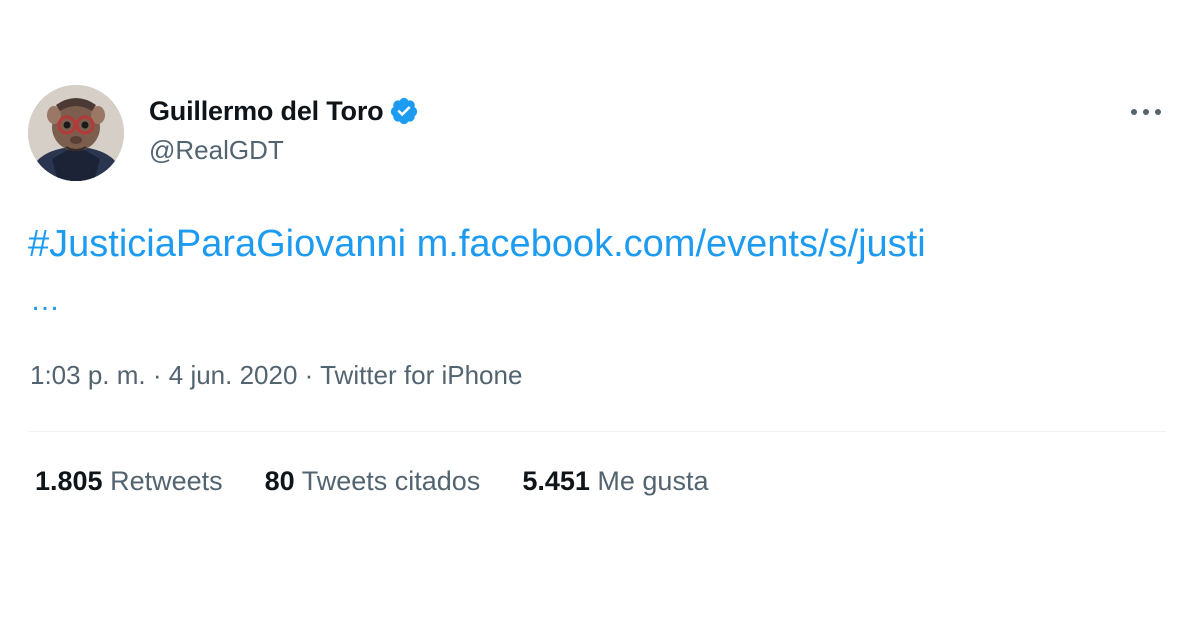  What do you see at coordinates (404, 111) in the screenshot?
I see `verified-badge-icon` at bounding box center [404, 111].